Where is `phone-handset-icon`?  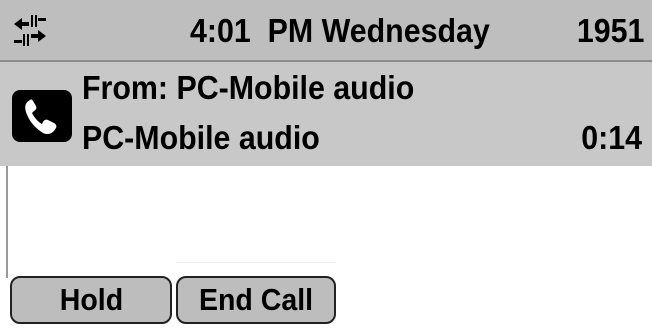
phone-handset-icon is located at coordinates (42, 116).